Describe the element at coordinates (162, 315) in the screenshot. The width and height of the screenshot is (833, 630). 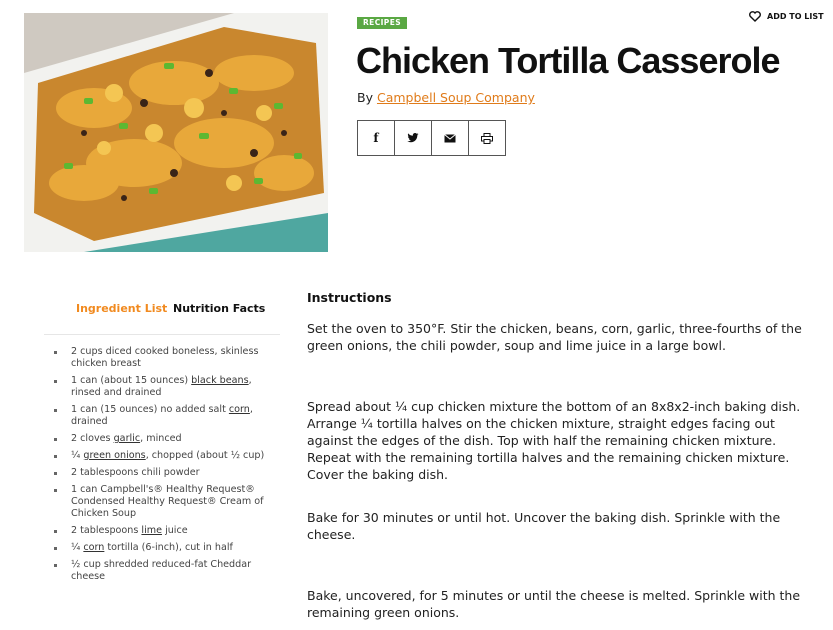
I see `ingredient-tabs: Ingredient List Nutrition Facts` at that location.